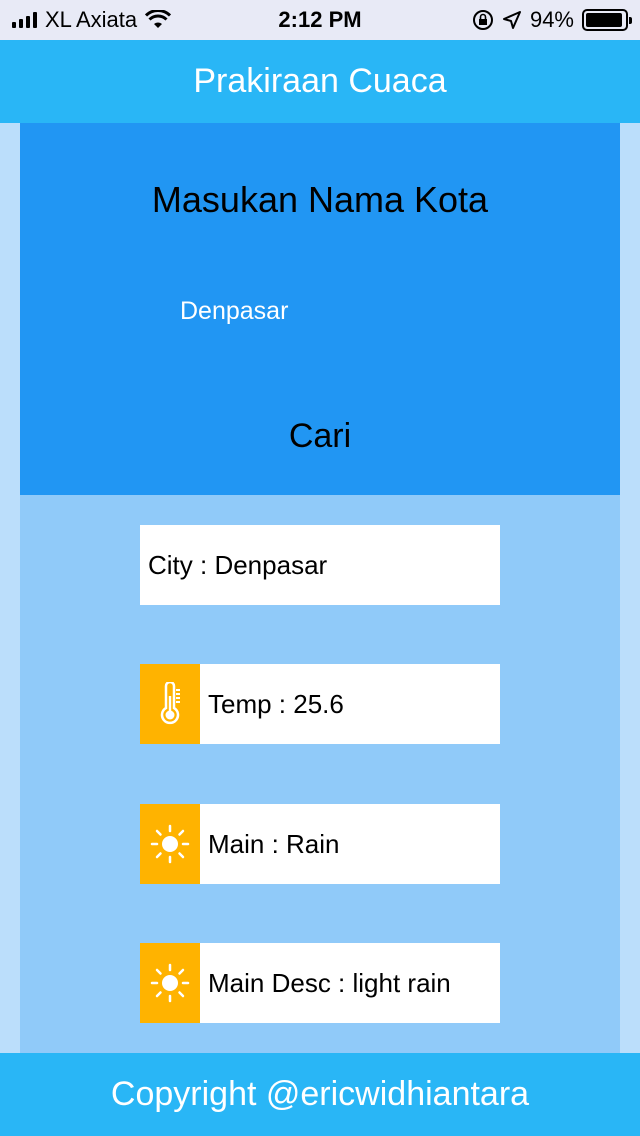 This screenshot has width=640, height=1136. I want to click on desc-card: Main Desc : light rain, so click(320, 983).